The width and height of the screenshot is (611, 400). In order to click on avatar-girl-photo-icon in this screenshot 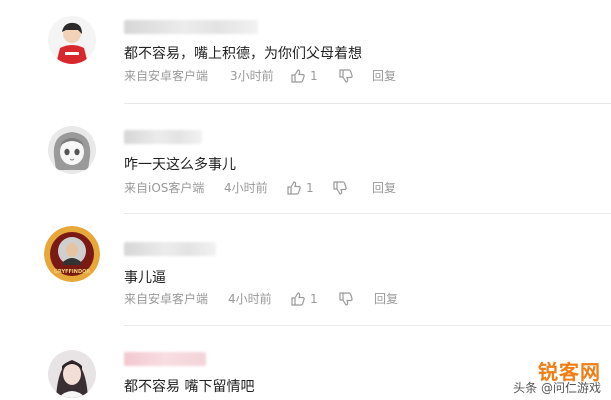, I will do `click(72, 374)`.